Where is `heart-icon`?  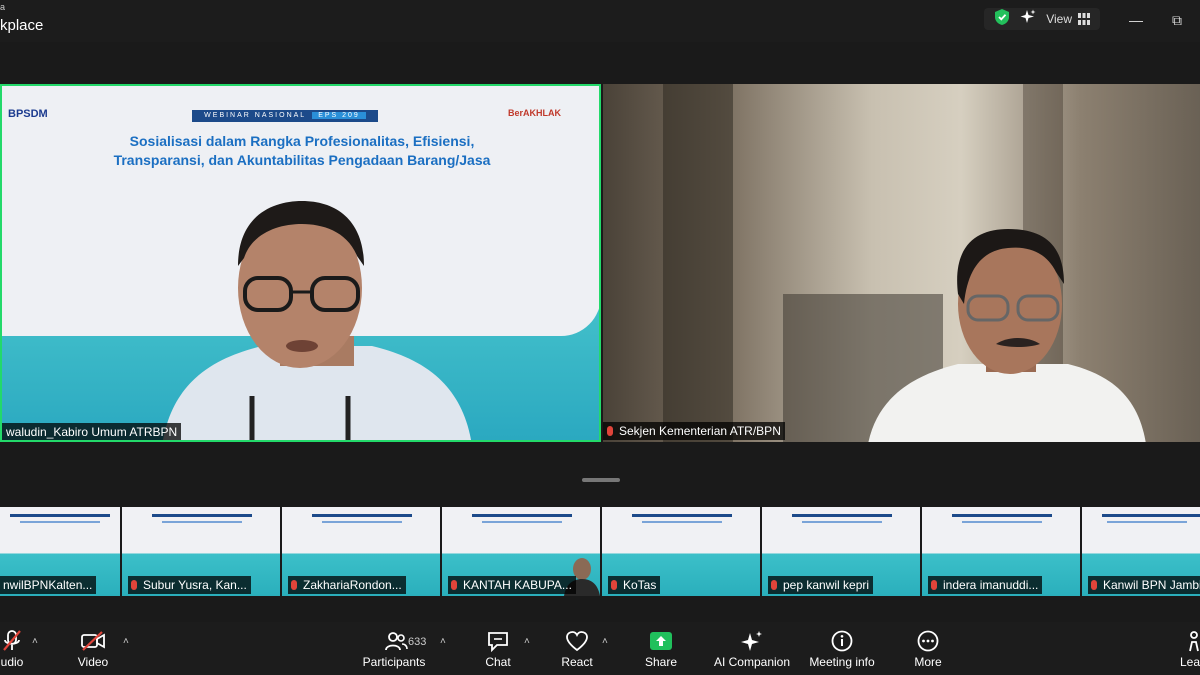 heart-icon is located at coordinates (577, 641).